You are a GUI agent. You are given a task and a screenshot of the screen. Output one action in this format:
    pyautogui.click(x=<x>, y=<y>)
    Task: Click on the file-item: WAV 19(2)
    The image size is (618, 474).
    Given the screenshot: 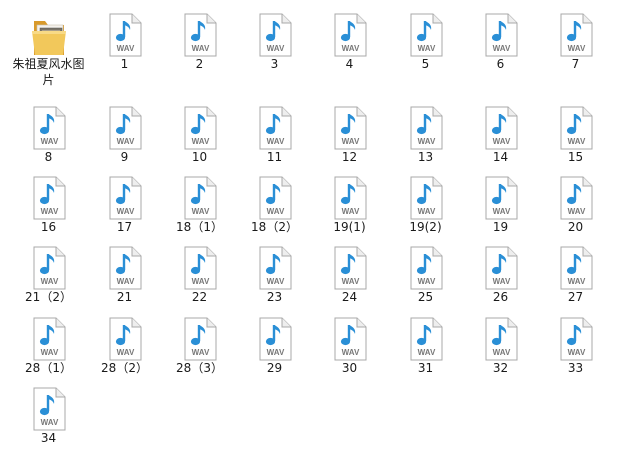 What is the action you would take?
    pyautogui.click(x=425, y=204)
    